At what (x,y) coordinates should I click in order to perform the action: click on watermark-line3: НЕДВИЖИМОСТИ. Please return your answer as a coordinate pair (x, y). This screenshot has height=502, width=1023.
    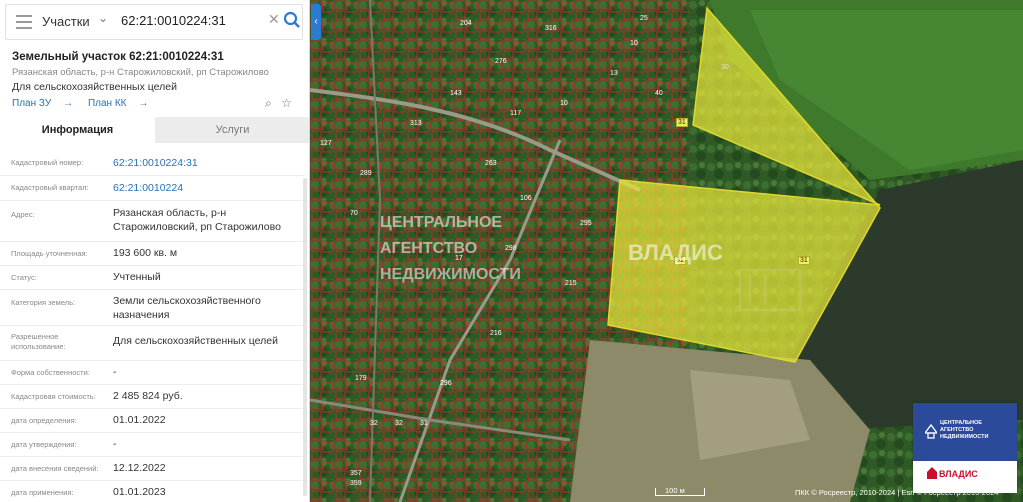
    Looking at the image, I should click on (450, 274).